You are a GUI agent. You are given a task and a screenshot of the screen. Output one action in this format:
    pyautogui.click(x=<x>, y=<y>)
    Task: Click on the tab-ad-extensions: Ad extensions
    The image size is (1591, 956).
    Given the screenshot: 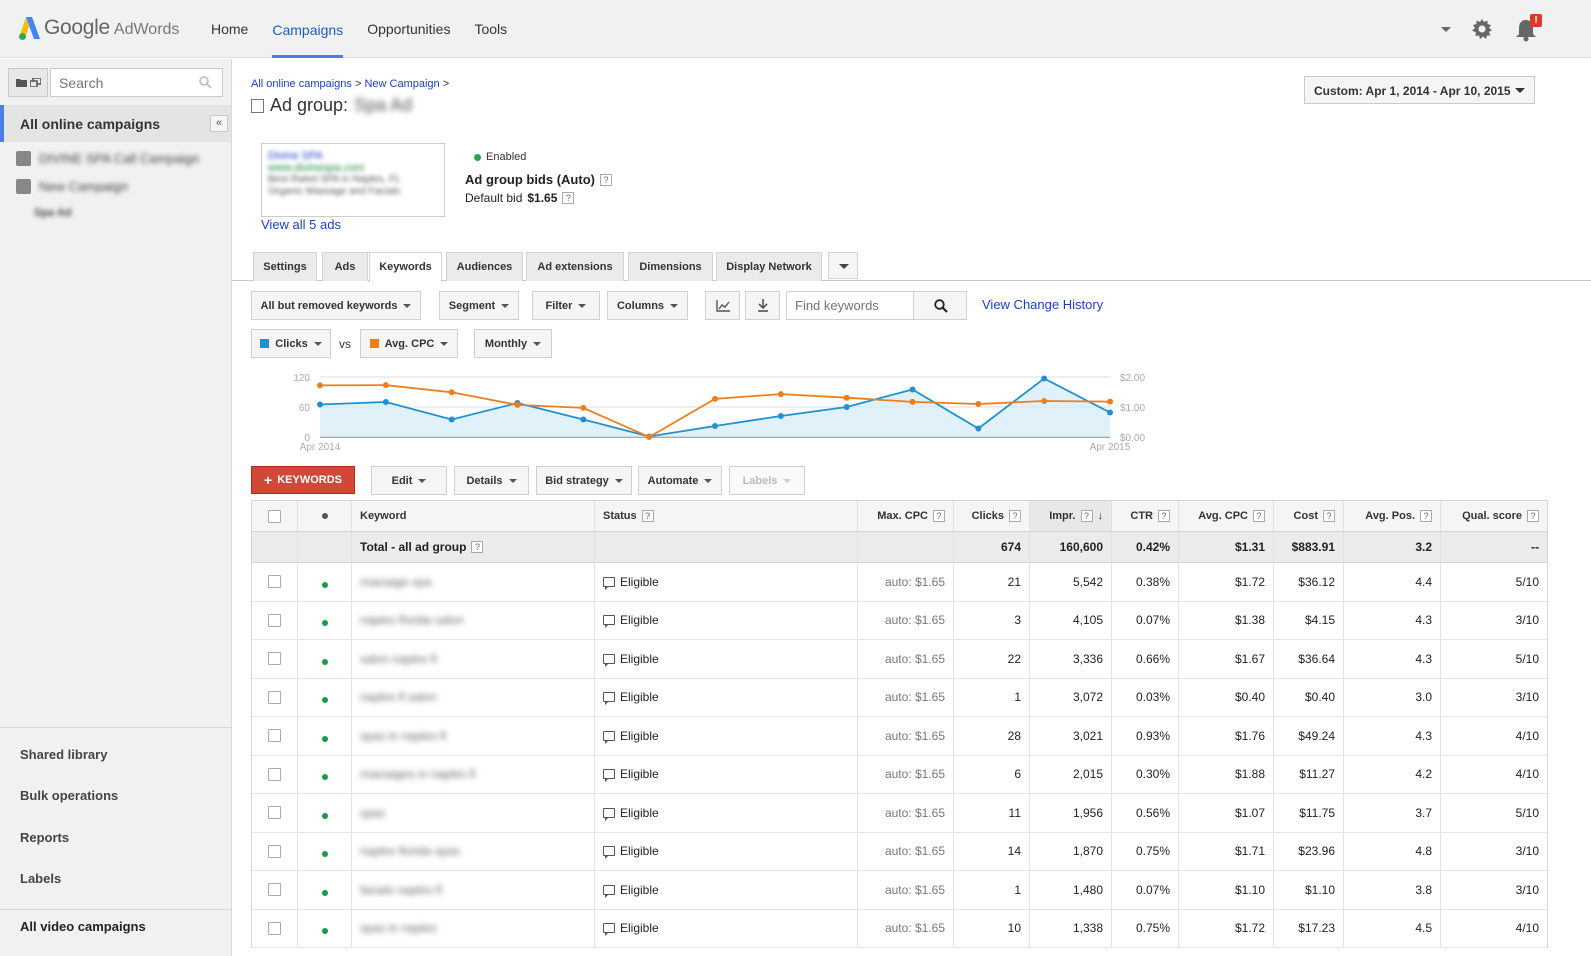 What is the action you would take?
    pyautogui.click(x=575, y=266)
    